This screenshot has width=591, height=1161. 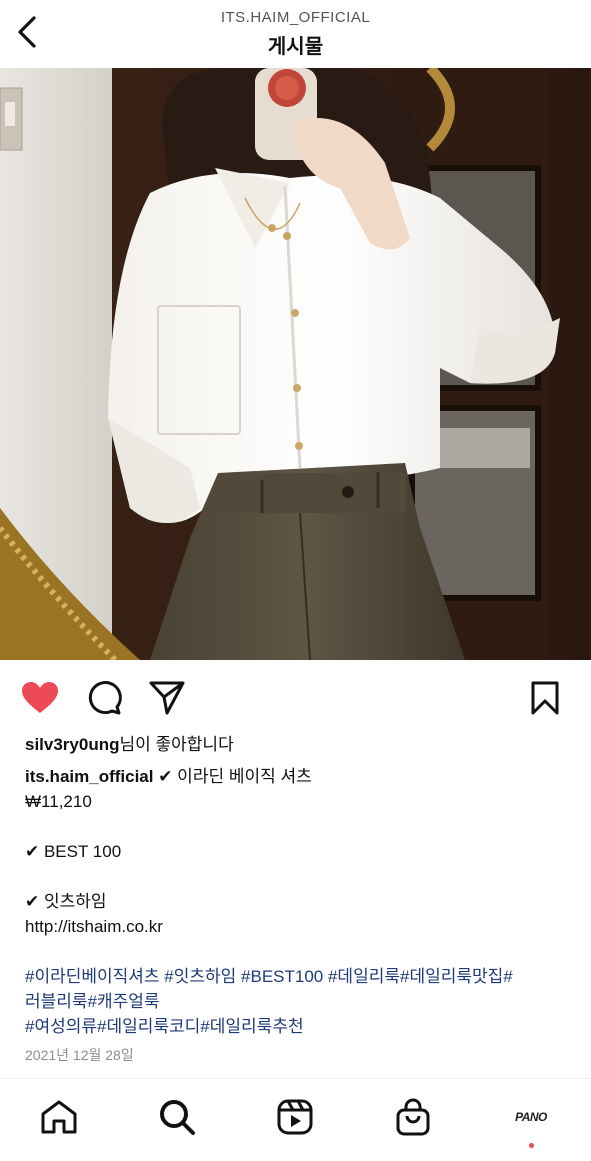 What do you see at coordinates (531, 1145) in the screenshot?
I see `notification-dot` at bounding box center [531, 1145].